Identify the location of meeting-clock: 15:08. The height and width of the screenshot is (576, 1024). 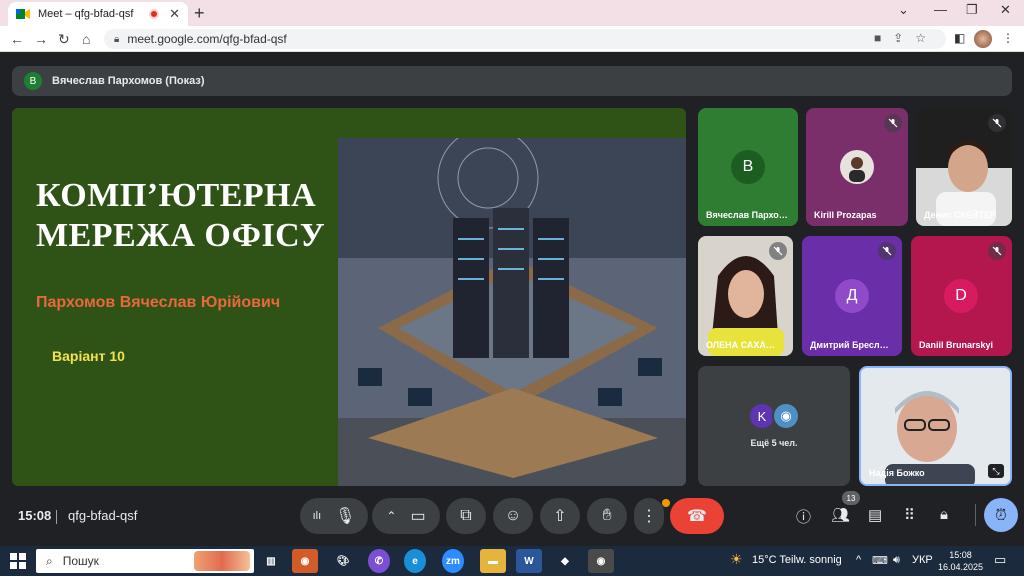
(35, 515).